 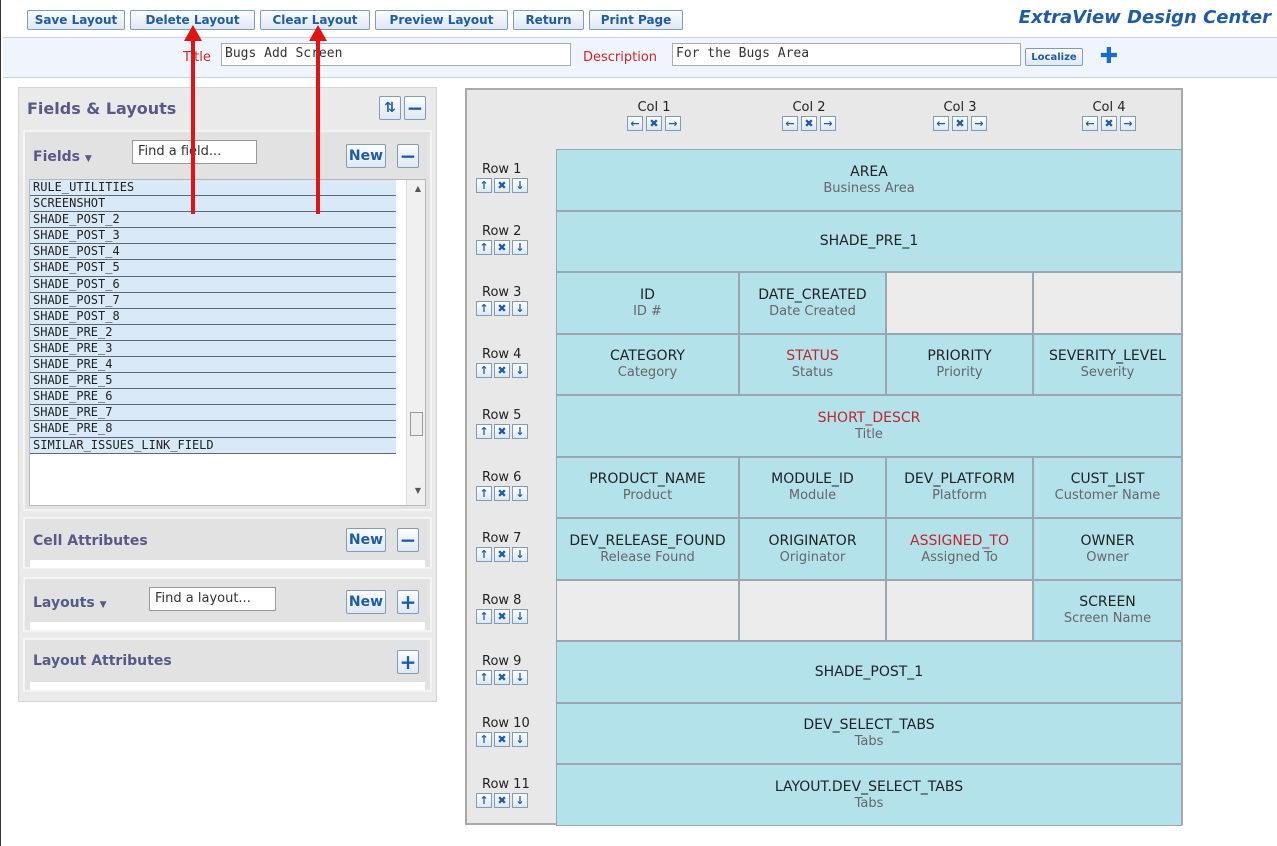 What do you see at coordinates (213, 300) in the screenshot?
I see `field-list-item: SHADE_POST_7` at bounding box center [213, 300].